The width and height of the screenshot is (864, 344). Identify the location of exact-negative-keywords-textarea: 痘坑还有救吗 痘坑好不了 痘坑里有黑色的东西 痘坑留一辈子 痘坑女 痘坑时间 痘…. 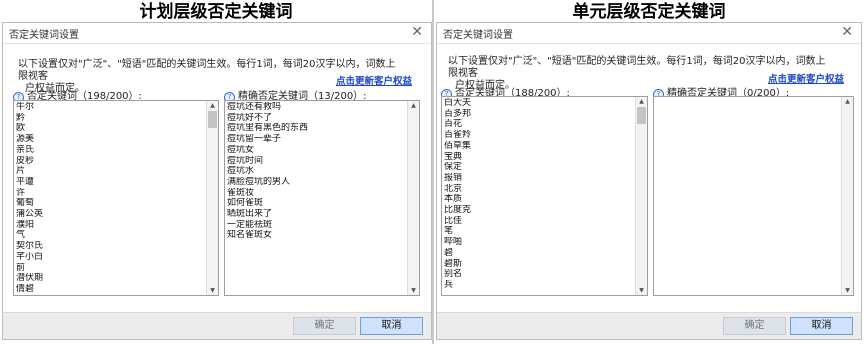
(322, 198).